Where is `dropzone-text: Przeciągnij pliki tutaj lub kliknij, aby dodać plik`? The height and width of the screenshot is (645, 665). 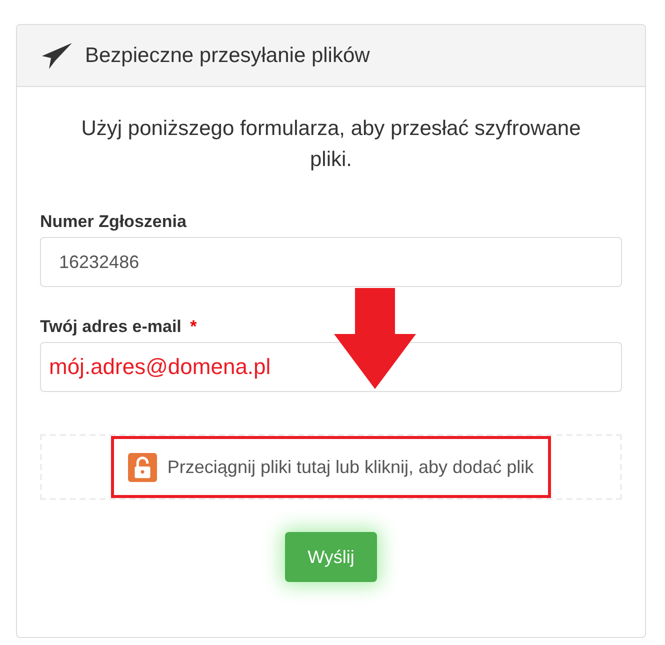 dropzone-text: Przeciągnij pliki tutaj lub kliknij, aby dodać plik is located at coordinates (350, 467).